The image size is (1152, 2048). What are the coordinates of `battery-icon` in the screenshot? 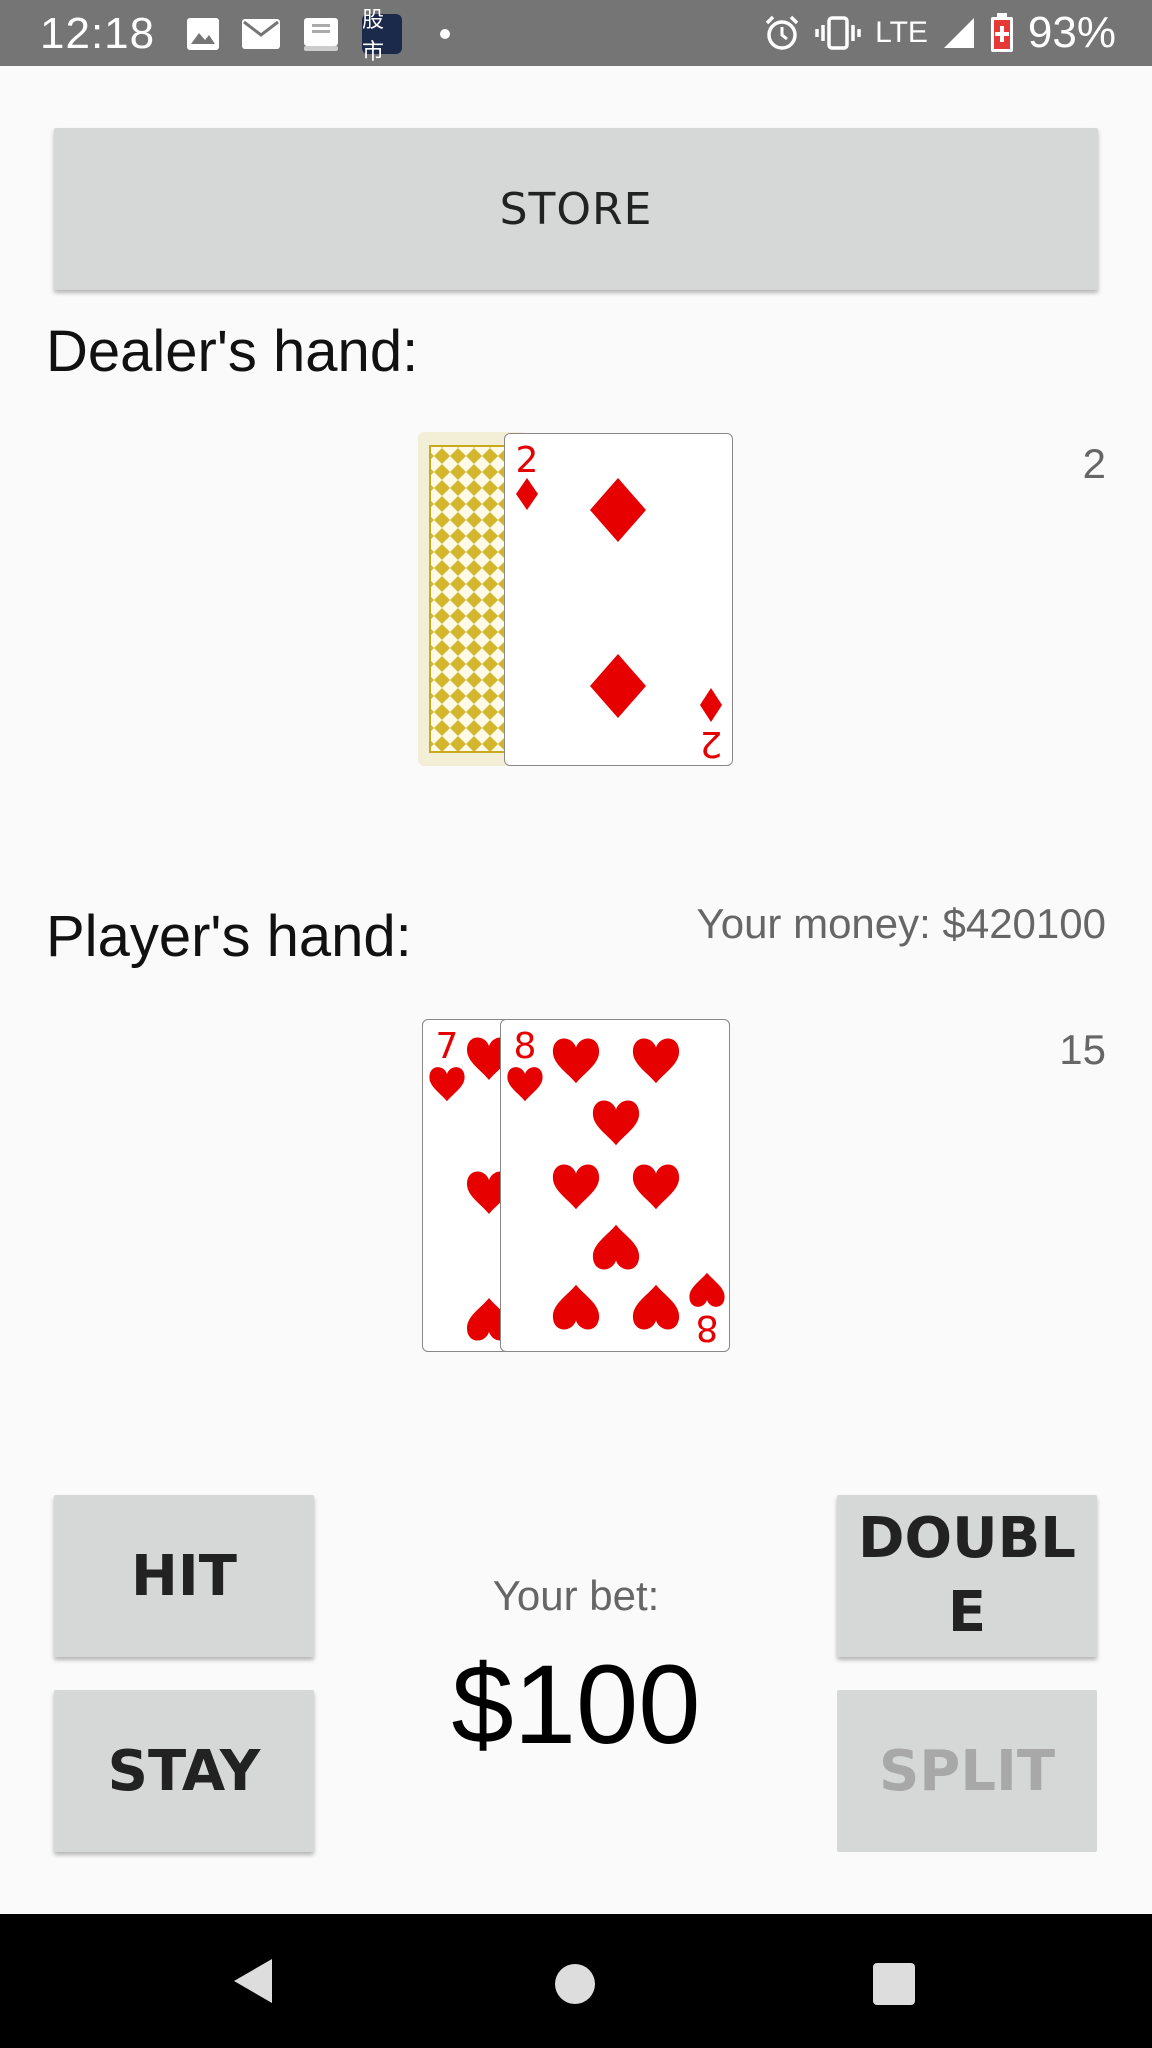 It's located at (1001, 32).